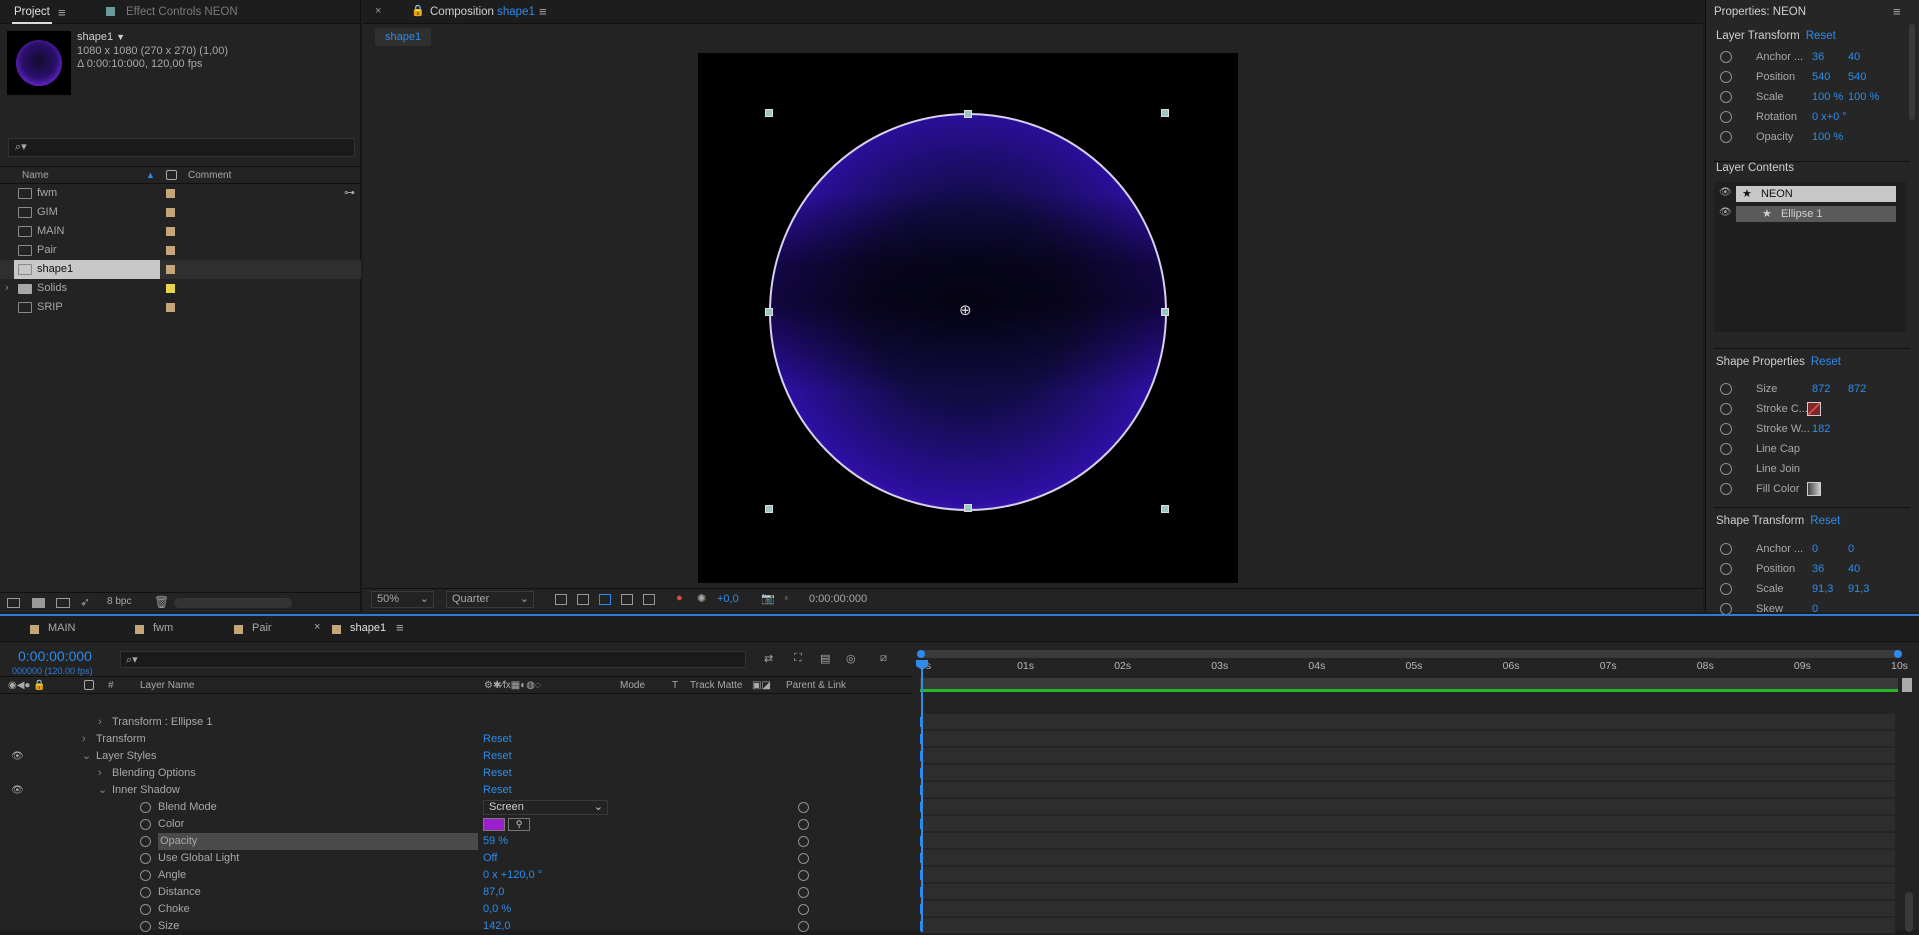 The image size is (1919, 935). What do you see at coordinates (768, 658) in the screenshot?
I see `composition-mini-flowchart-icon: ⇄` at bounding box center [768, 658].